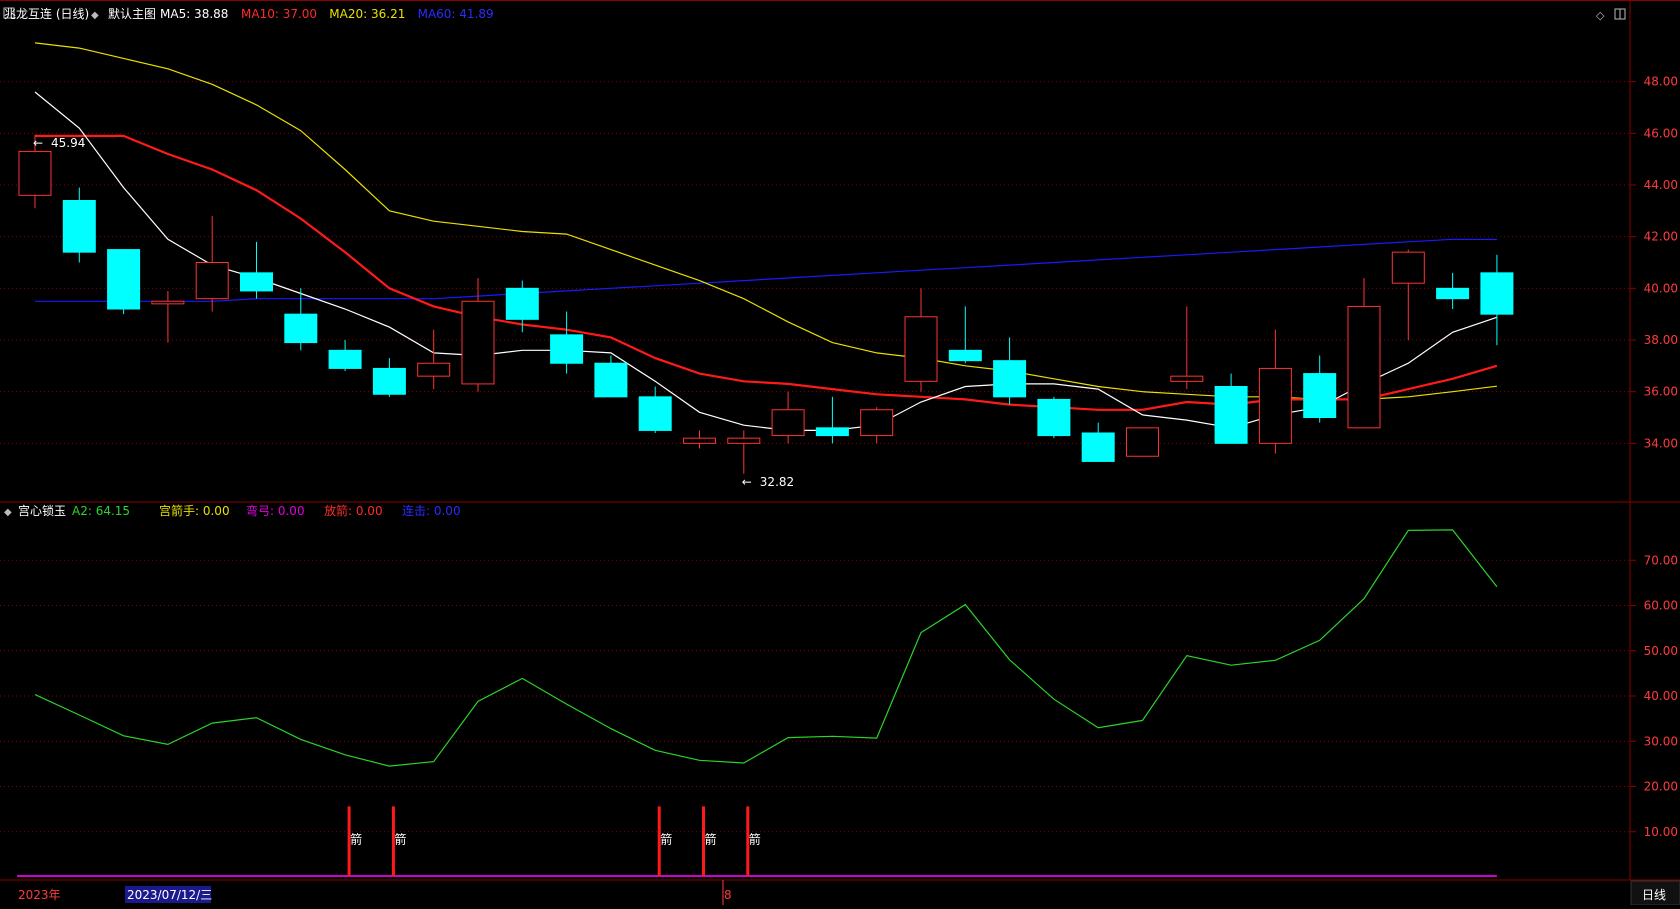 The image size is (1680, 909). Describe the element at coordinates (68, 143) in the screenshot. I see `price-annotation: 45.94` at that location.